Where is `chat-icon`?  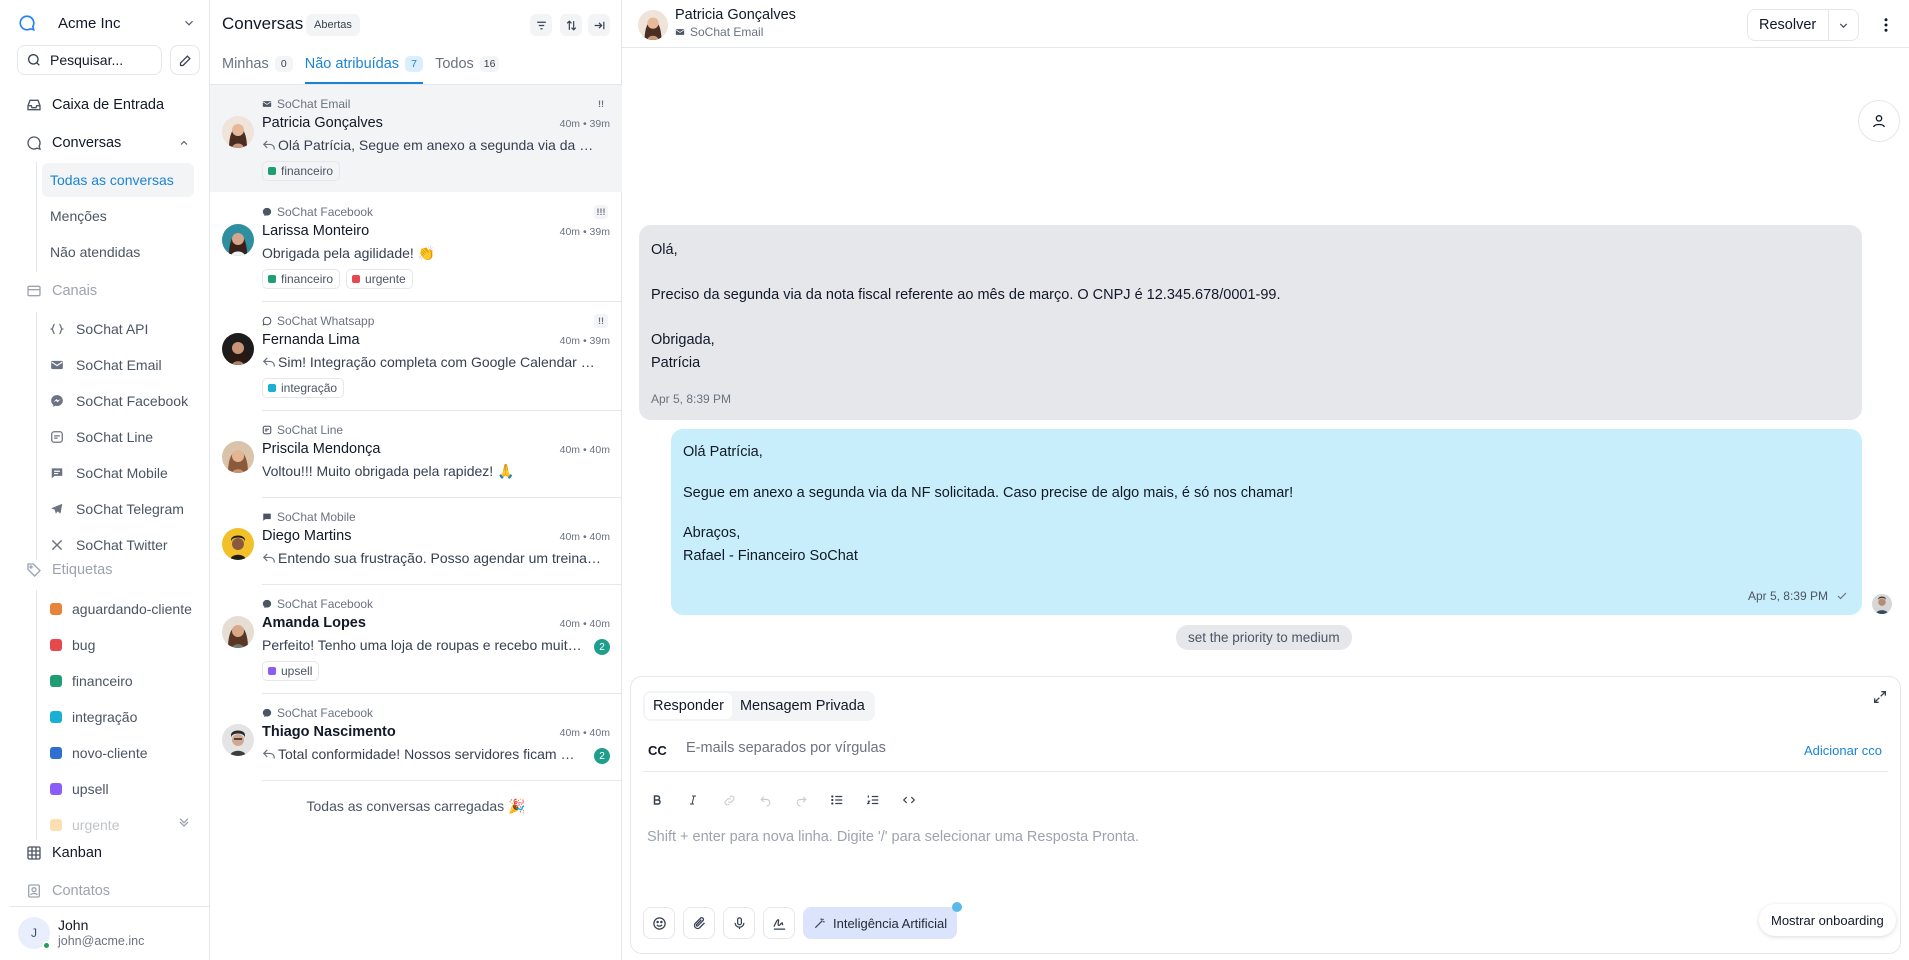
chat-icon is located at coordinates (57, 473).